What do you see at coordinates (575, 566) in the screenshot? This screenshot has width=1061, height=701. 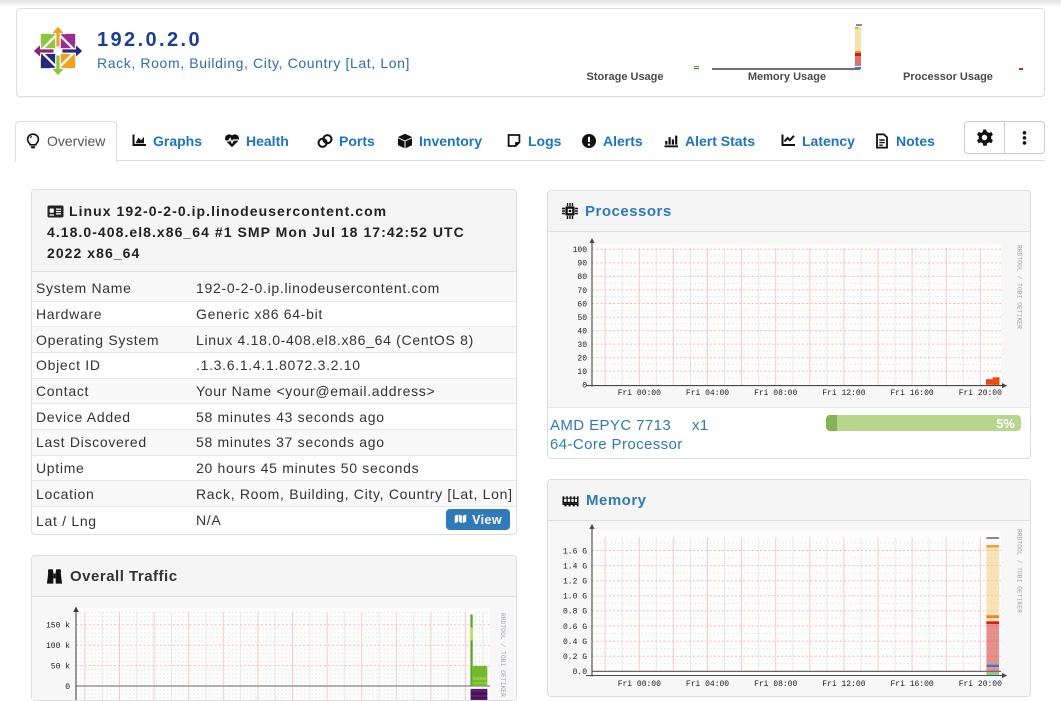 I see `svg-text: 1.4 G` at bounding box center [575, 566].